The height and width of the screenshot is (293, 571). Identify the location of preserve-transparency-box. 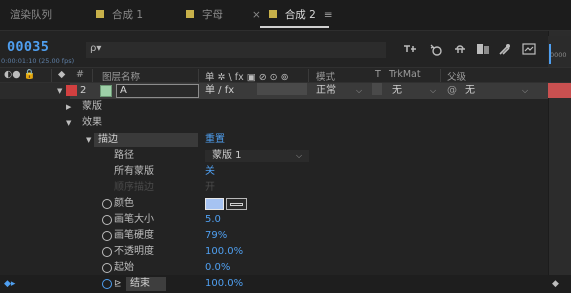
(377, 89).